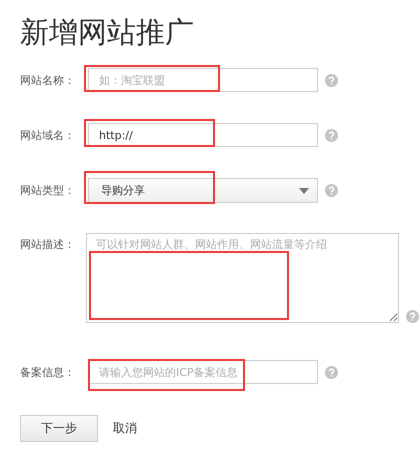 This screenshot has width=419, height=451. What do you see at coordinates (48, 190) in the screenshot?
I see `field-label: 网站类型：` at bounding box center [48, 190].